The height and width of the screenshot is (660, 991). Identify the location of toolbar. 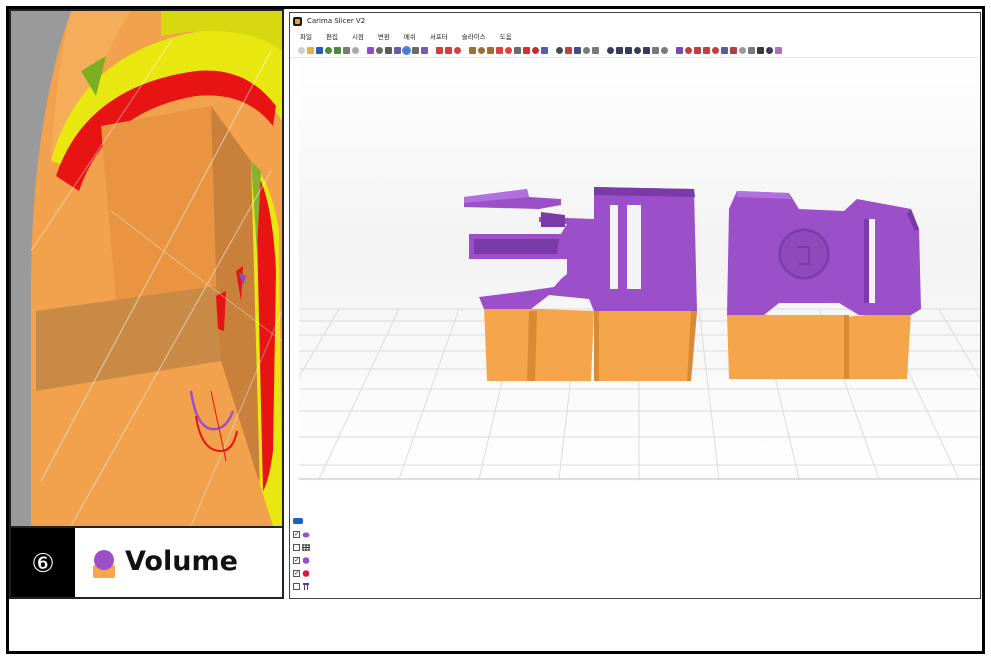
(635, 50).